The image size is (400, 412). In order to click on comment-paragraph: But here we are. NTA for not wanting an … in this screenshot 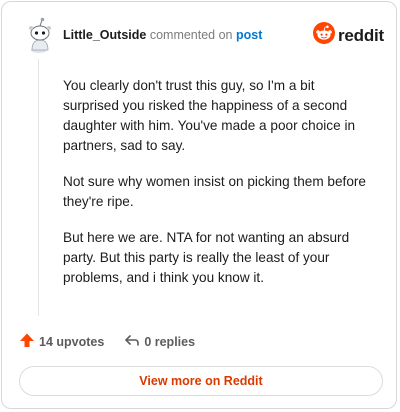, I will do `click(206, 257)`.